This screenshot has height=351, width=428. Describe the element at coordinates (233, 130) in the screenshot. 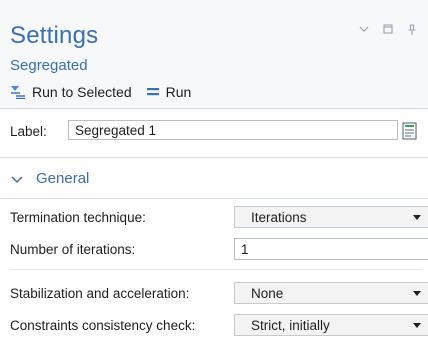

I see `label-input` at that location.